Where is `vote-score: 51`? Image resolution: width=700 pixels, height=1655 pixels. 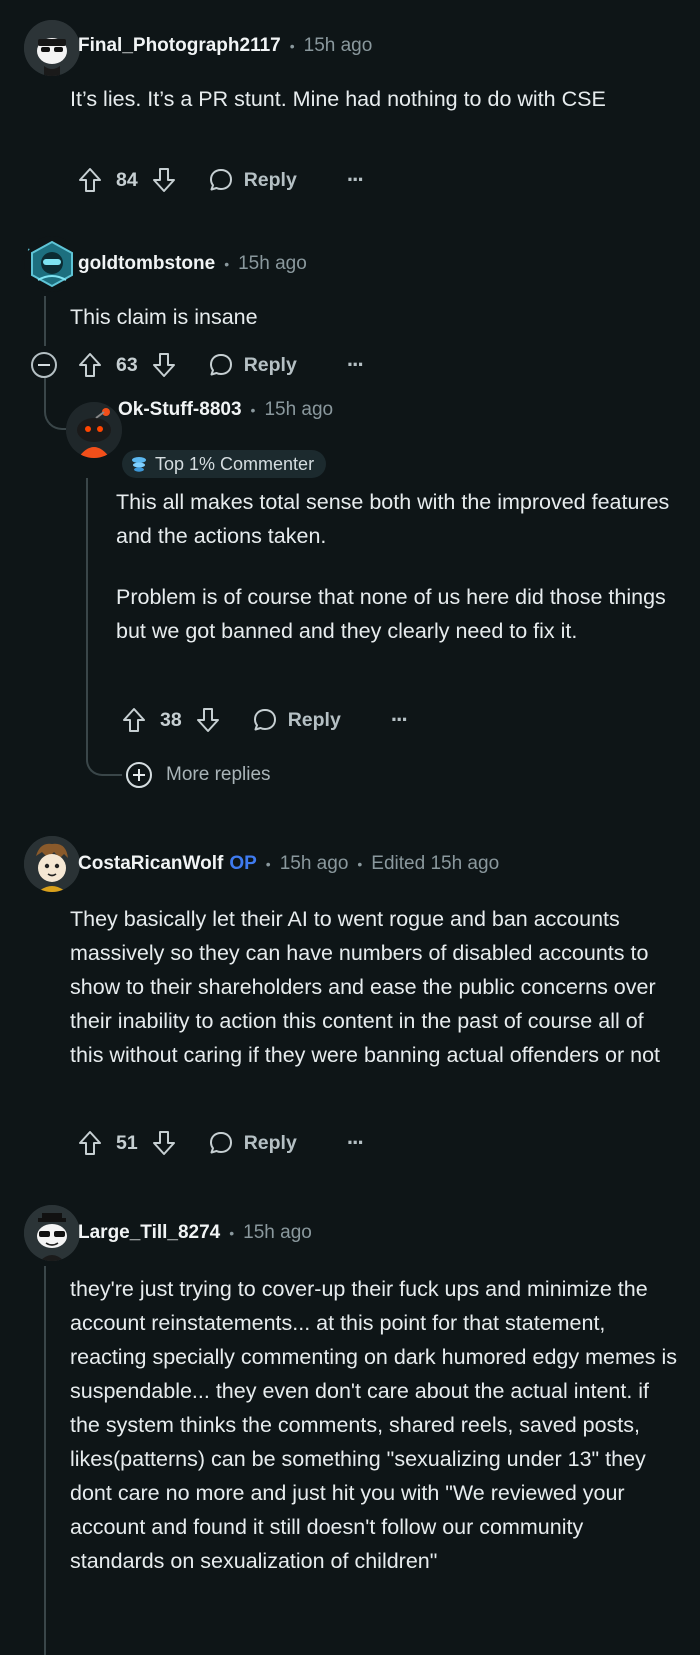 vote-score: 51 is located at coordinates (127, 1142).